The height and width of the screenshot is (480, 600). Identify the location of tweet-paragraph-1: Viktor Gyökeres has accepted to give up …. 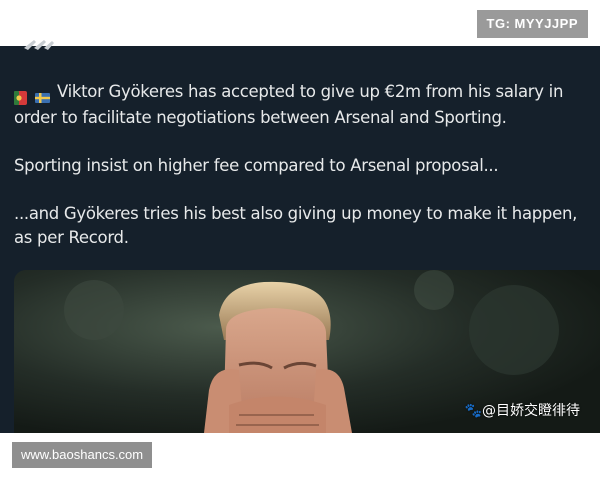
(304, 105).